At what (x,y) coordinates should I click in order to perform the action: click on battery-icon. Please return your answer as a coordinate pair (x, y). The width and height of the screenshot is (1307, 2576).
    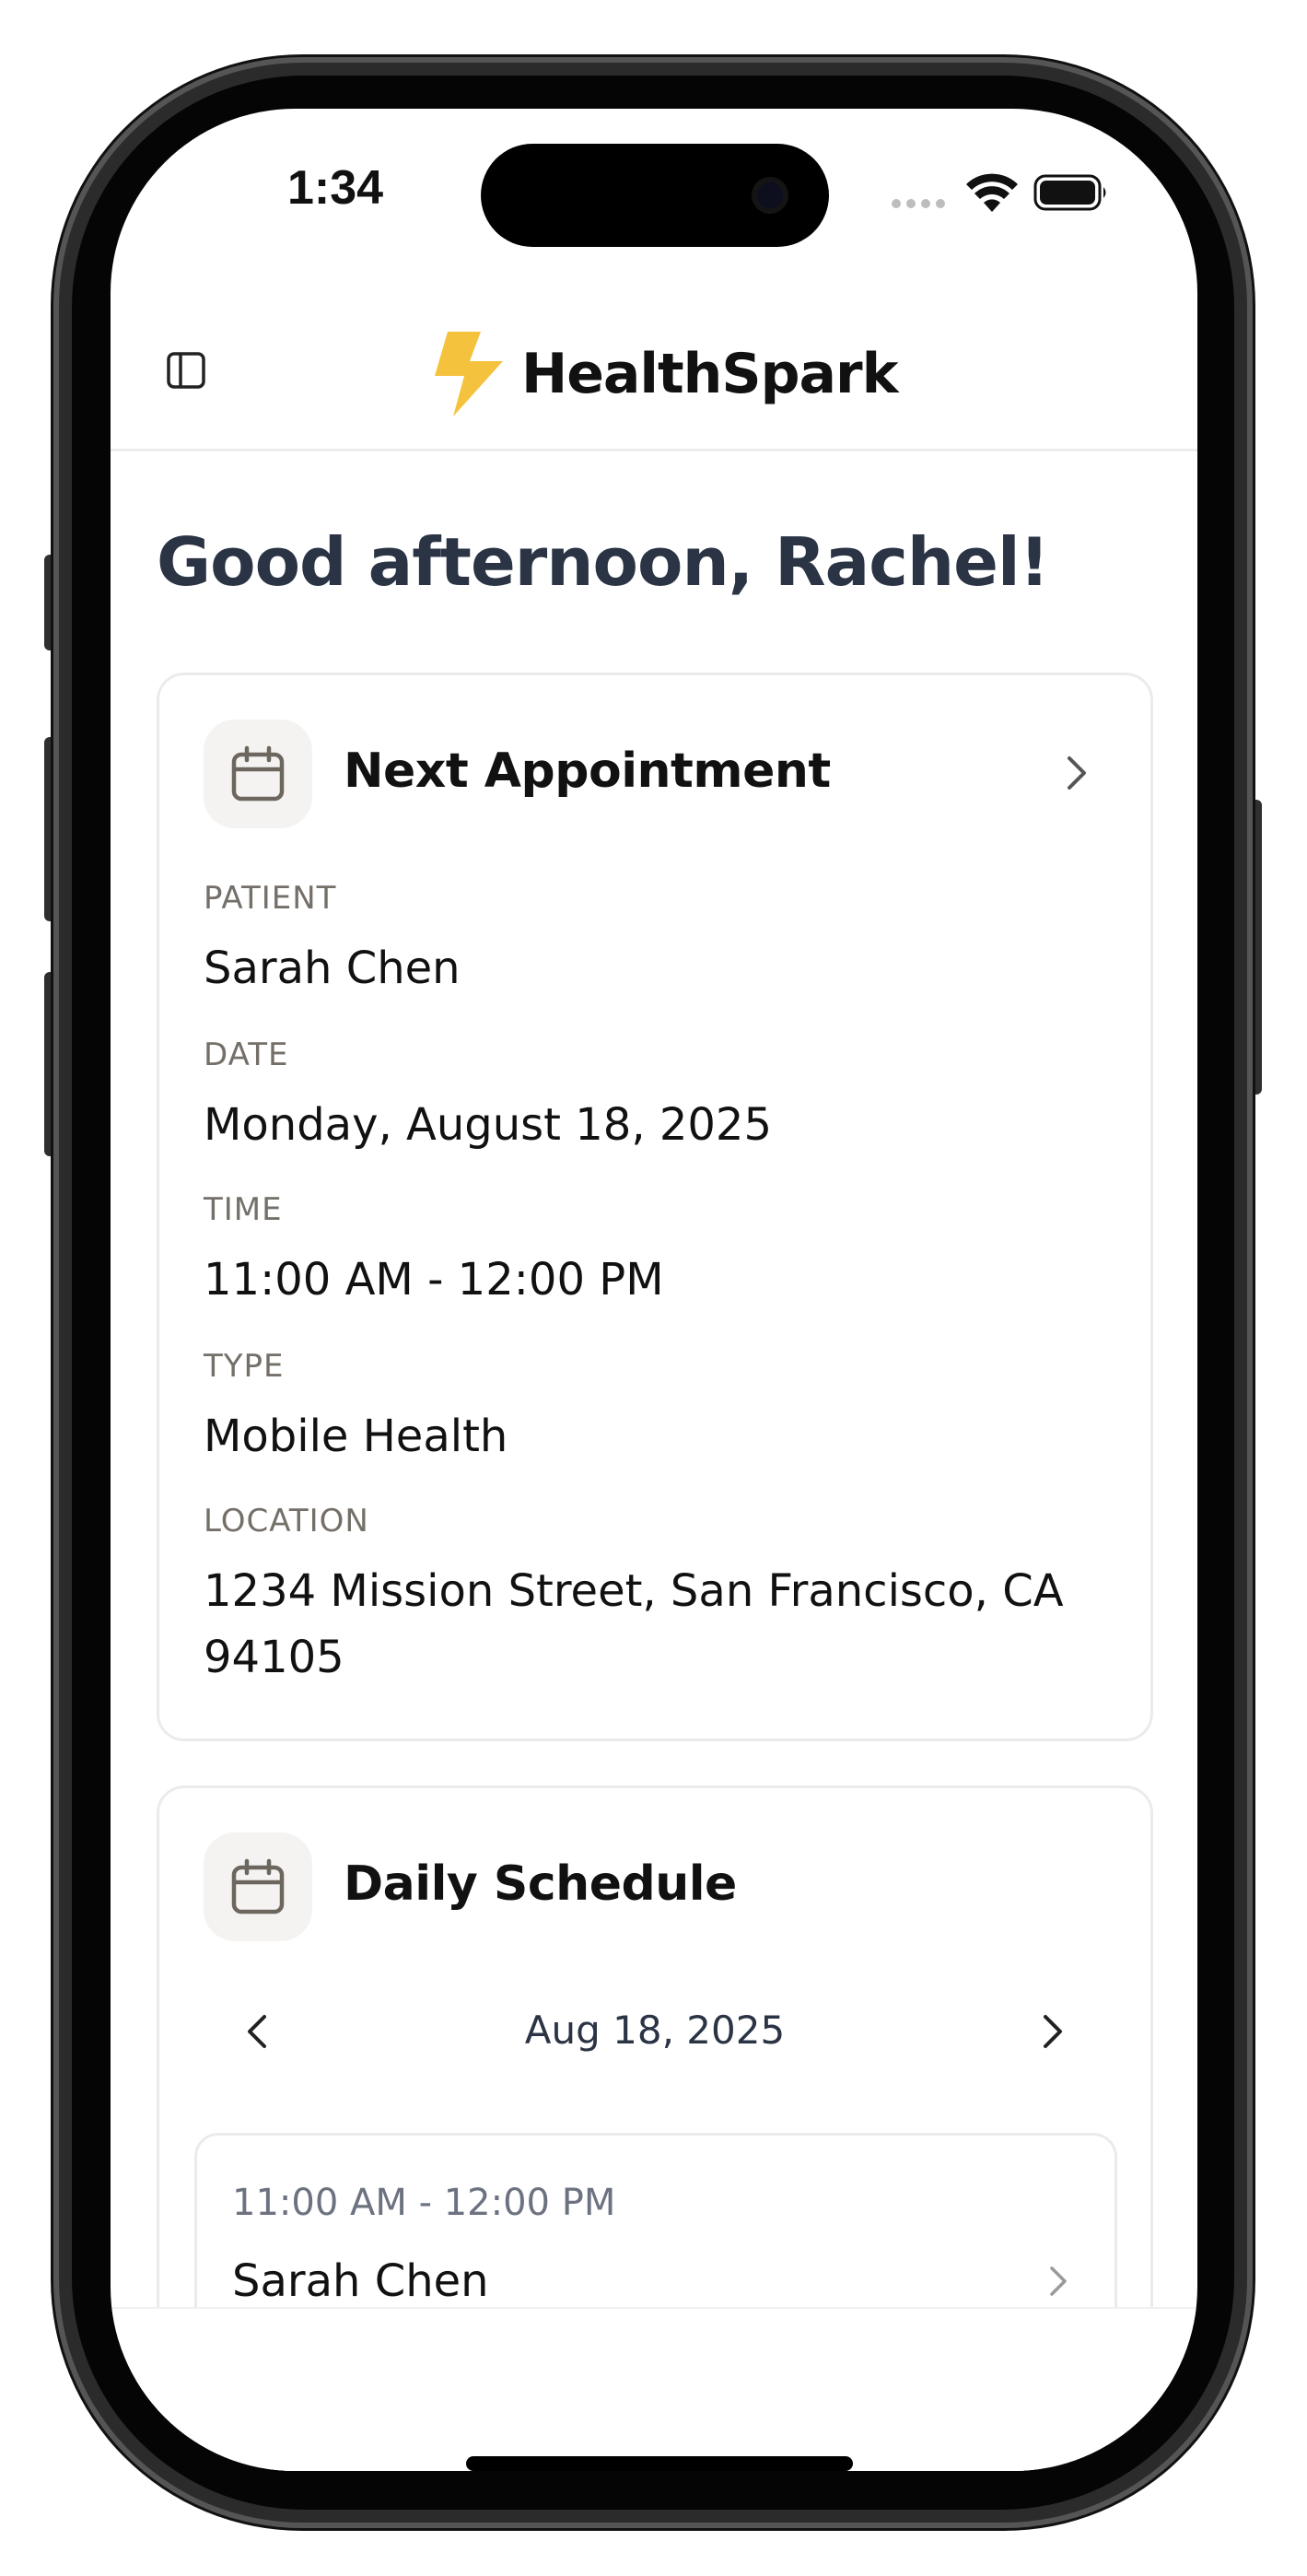
    Looking at the image, I should click on (1069, 192).